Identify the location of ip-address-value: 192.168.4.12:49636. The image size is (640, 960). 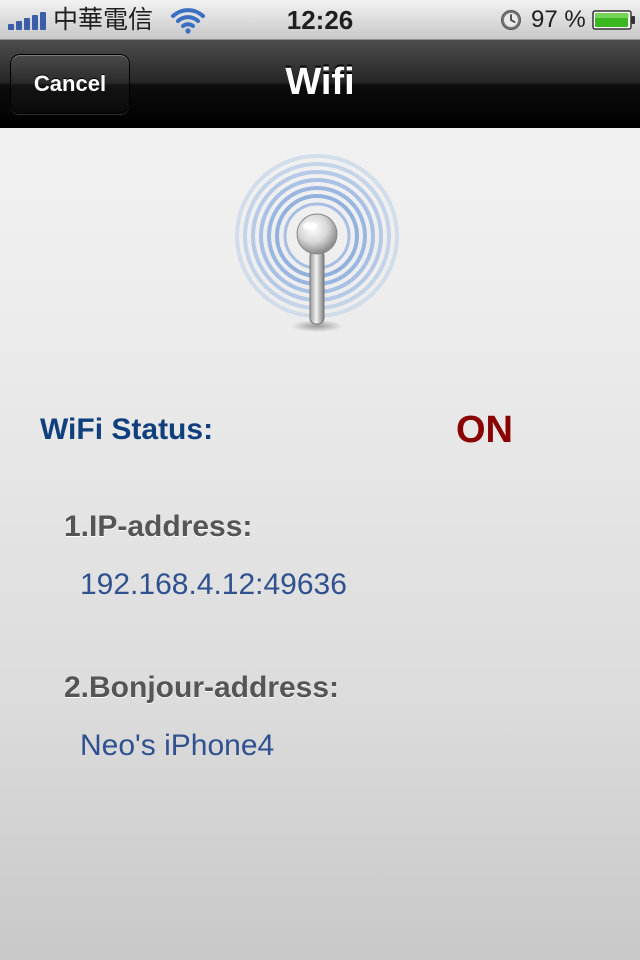
(213, 584).